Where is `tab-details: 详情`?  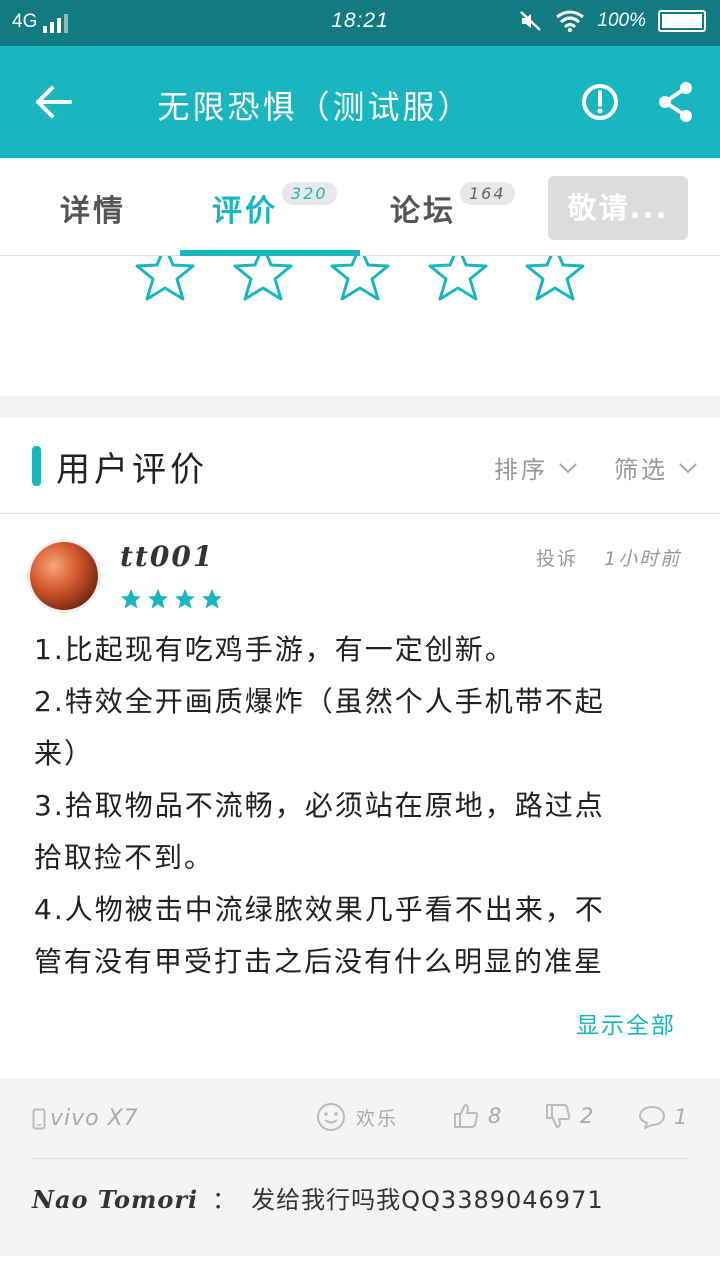
tab-details: 详情 is located at coordinates (93, 208).